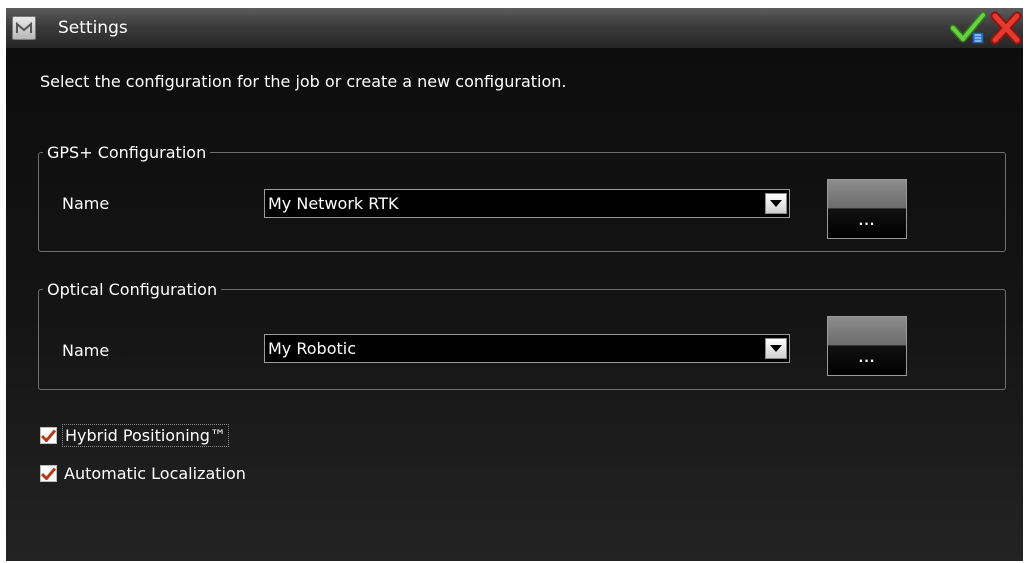  I want to click on hybrid-positioning-label: Hybrid Positioning™, so click(145, 435).